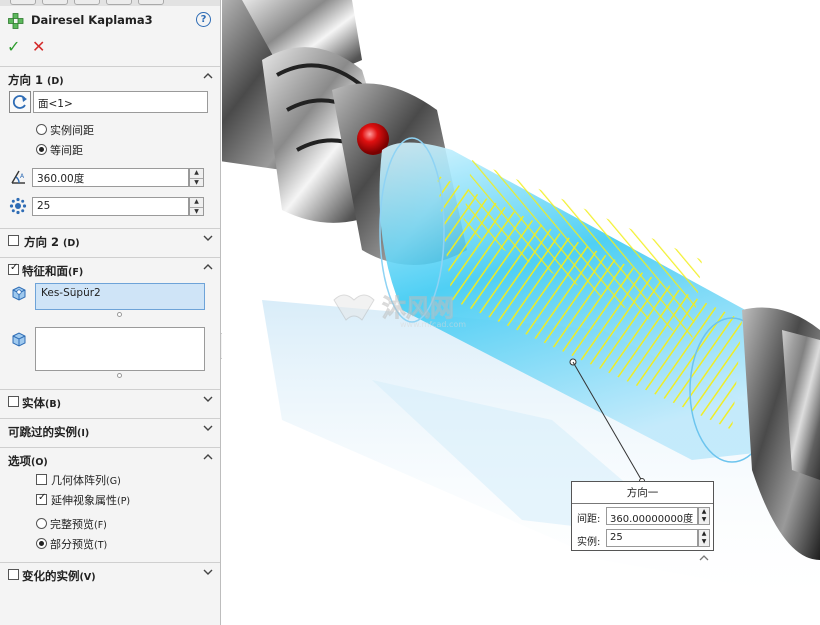 The image size is (820, 625). What do you see at coordinates (100, 525) in the screenshot?
I see `full-preview-key: (F)` at bounding box center [100, 525].